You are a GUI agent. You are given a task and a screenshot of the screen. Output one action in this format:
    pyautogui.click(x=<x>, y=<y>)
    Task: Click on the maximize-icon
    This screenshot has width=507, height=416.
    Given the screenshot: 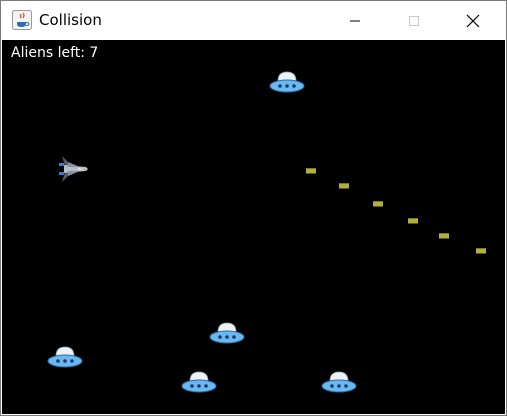 What is the action you would take?
    pyautogui.click(x=414, y=20)
    